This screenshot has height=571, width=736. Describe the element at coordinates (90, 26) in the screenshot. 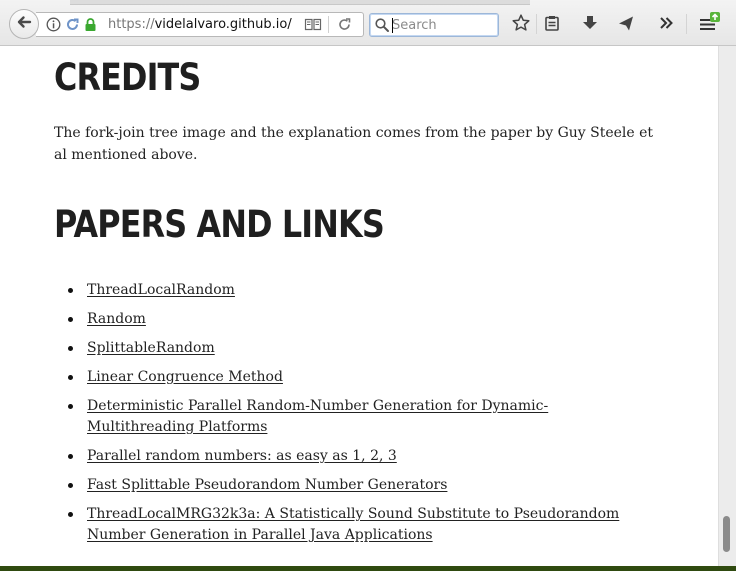

I see `lock-icon` at that location.